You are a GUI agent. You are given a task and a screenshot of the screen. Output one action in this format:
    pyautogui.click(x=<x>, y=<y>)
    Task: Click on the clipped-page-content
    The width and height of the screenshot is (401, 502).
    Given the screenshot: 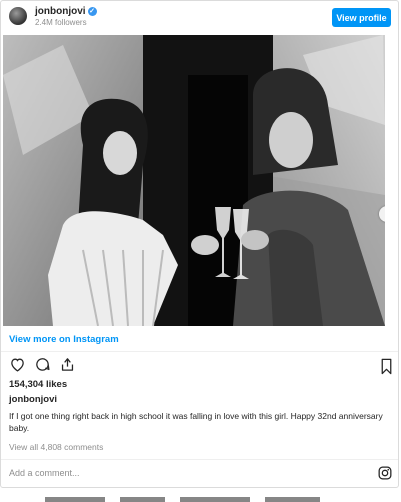 What is the action you would take?
    pyautogui.click(x=200, y=495)
    